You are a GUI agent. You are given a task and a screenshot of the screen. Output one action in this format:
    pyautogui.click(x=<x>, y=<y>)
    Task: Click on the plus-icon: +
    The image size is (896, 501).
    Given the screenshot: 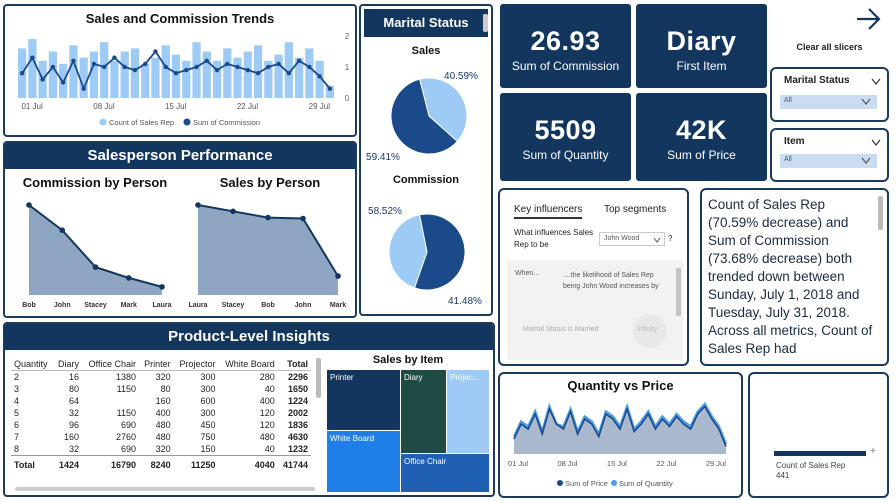 What is the action you would take?
    pyautogui.click(x=873, y=451)
    